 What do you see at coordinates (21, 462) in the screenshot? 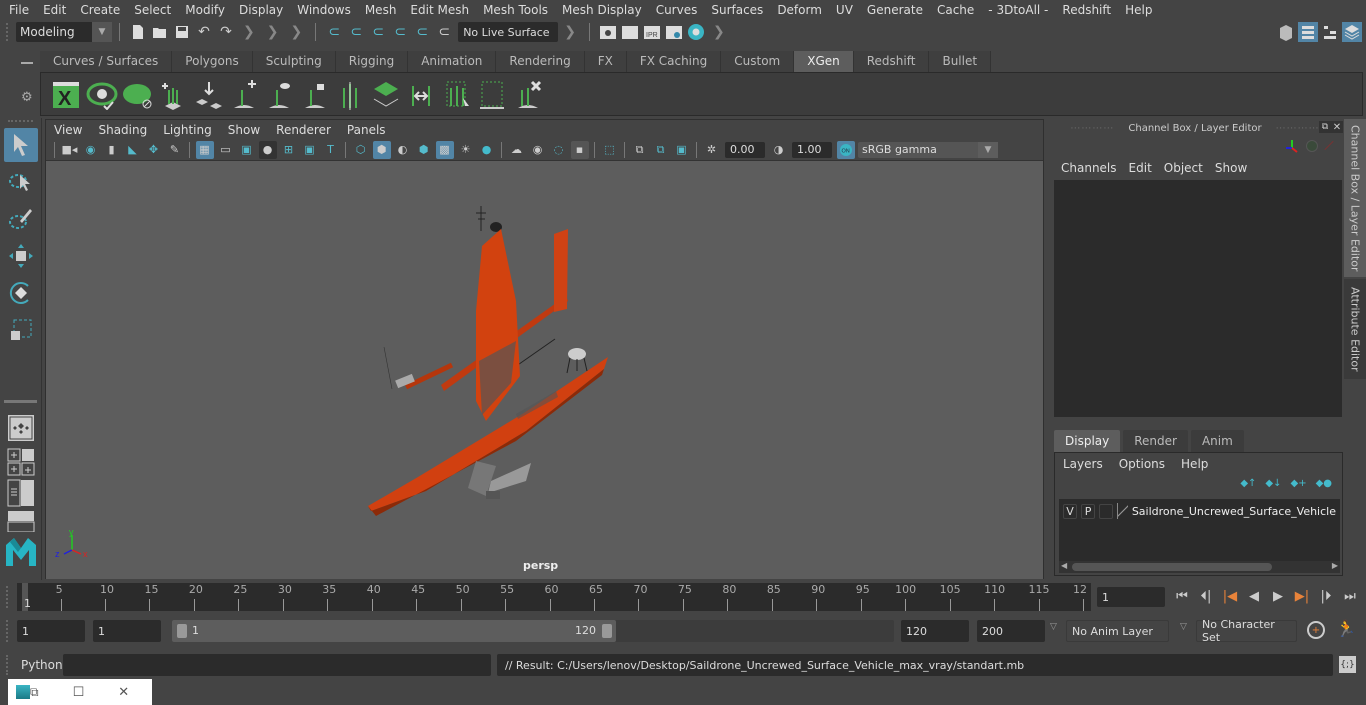
I see `four-view-layout-button` at bounding box center [21, 462].